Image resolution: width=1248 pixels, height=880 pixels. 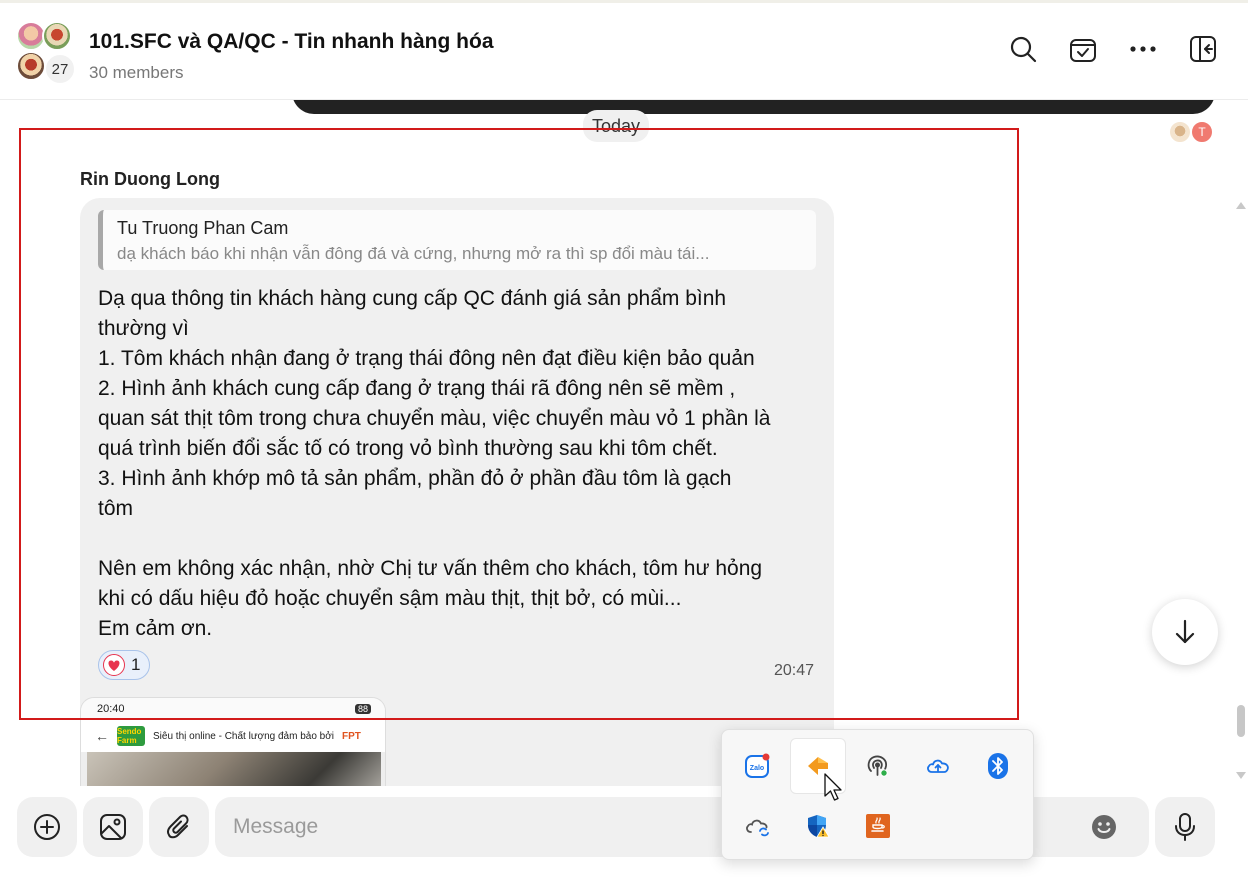 I want to click on tasks-button, so click(x=1083, y=49).